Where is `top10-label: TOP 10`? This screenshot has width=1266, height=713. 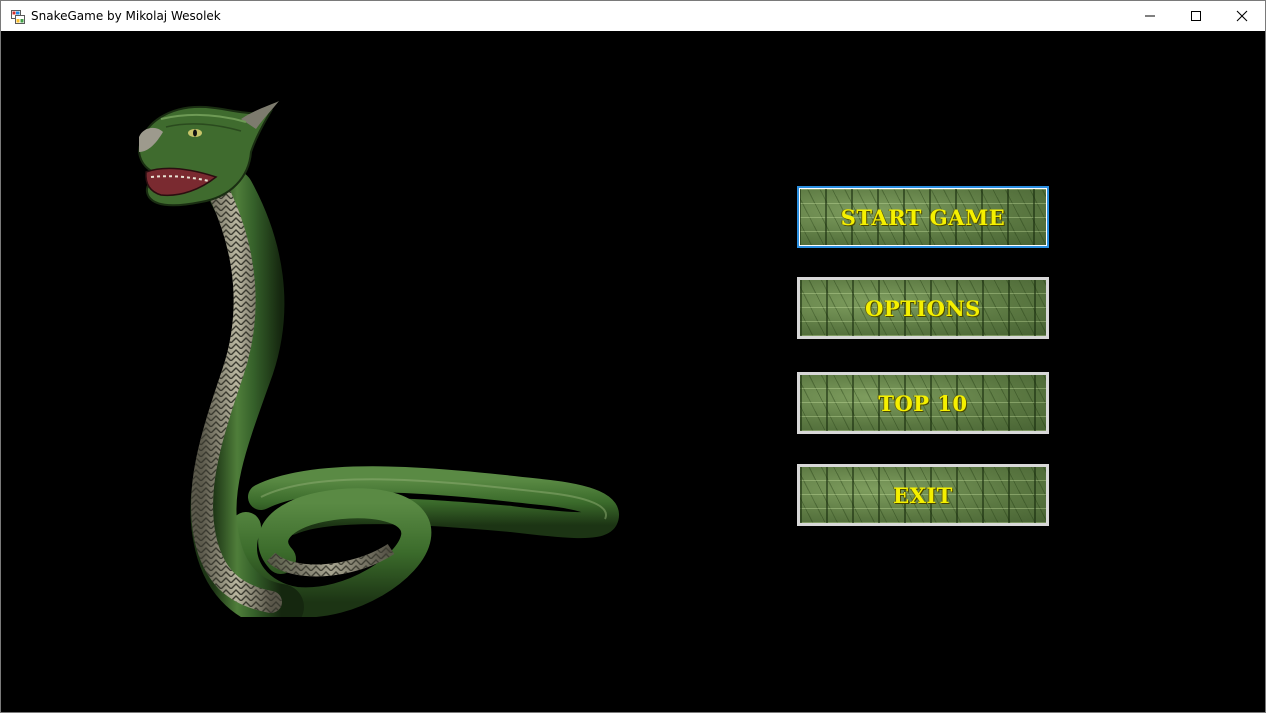 top10-label: TOP 10 is located at coordinates (923, 403).